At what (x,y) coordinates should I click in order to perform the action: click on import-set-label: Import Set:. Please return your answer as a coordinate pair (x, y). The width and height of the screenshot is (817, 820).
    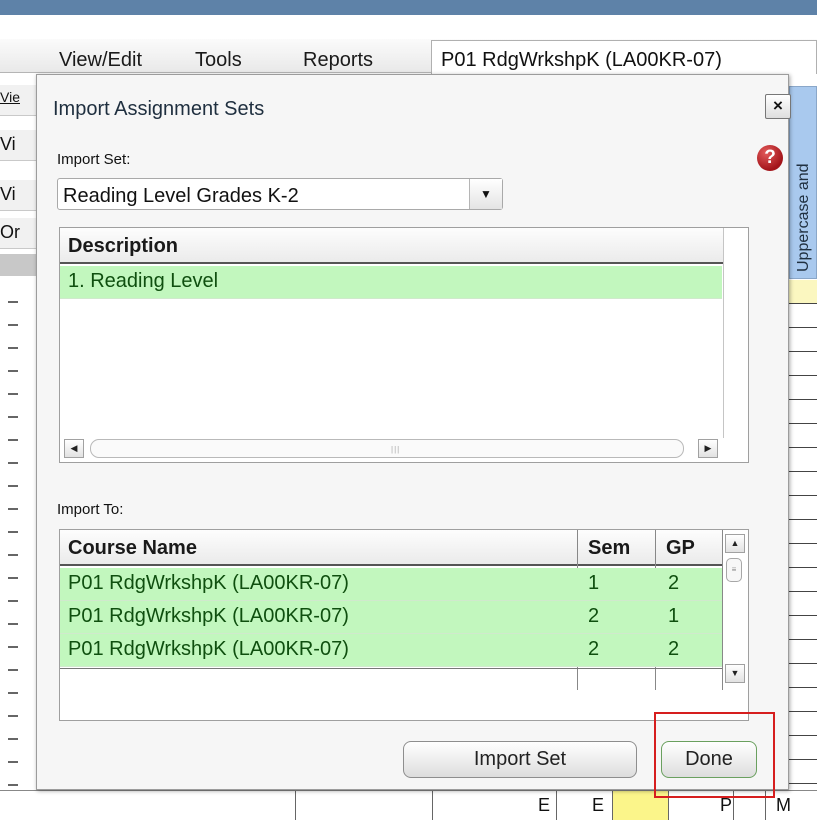
    Looking at the image, I should click on (94, 159).